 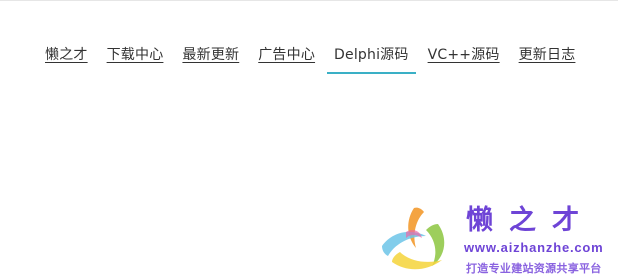 I want to click on top-nav: 懒之才 下载中心 最新更新 广告中心 Delphi源码 VC++源码 更新日志, so click(x=312, y=61).